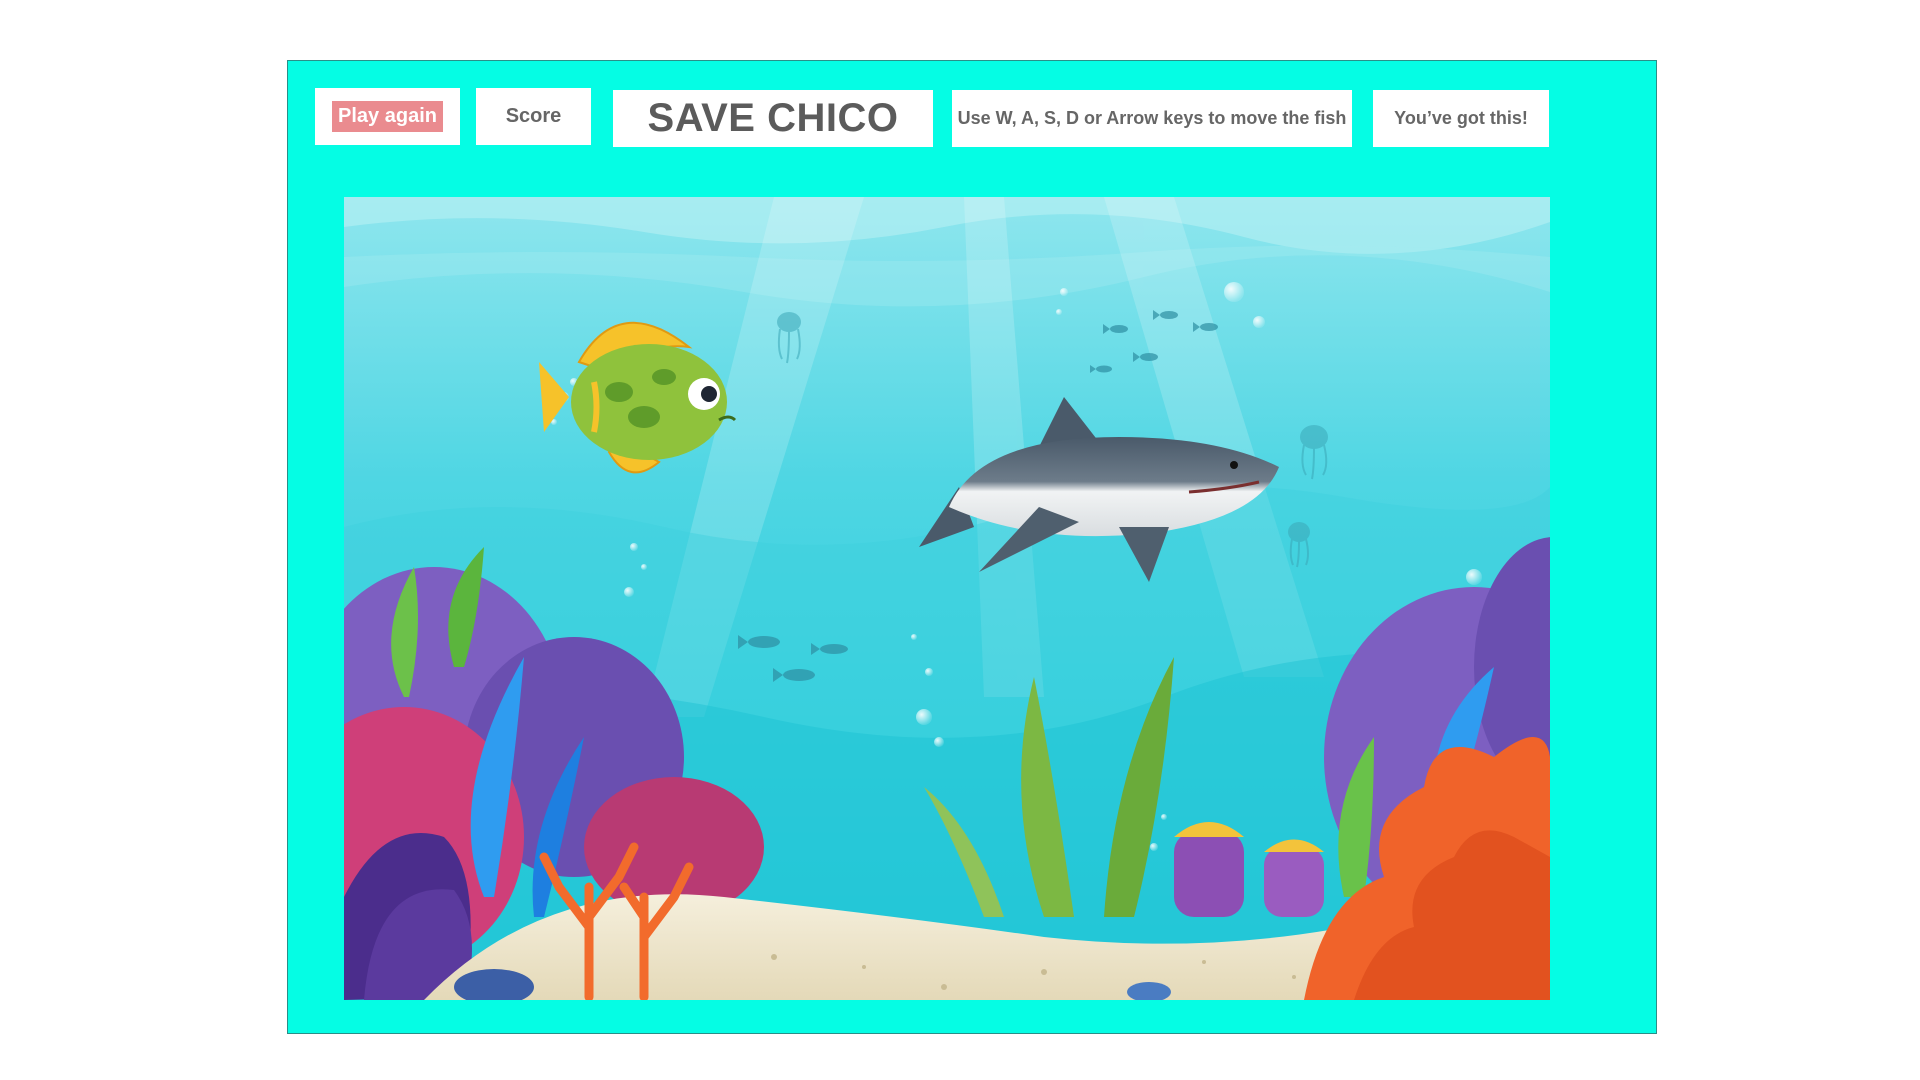 Image resolution: width=1920 pixels, height=1080 pixels. I want to click on play-again-container: Play again, so click(387, 116).